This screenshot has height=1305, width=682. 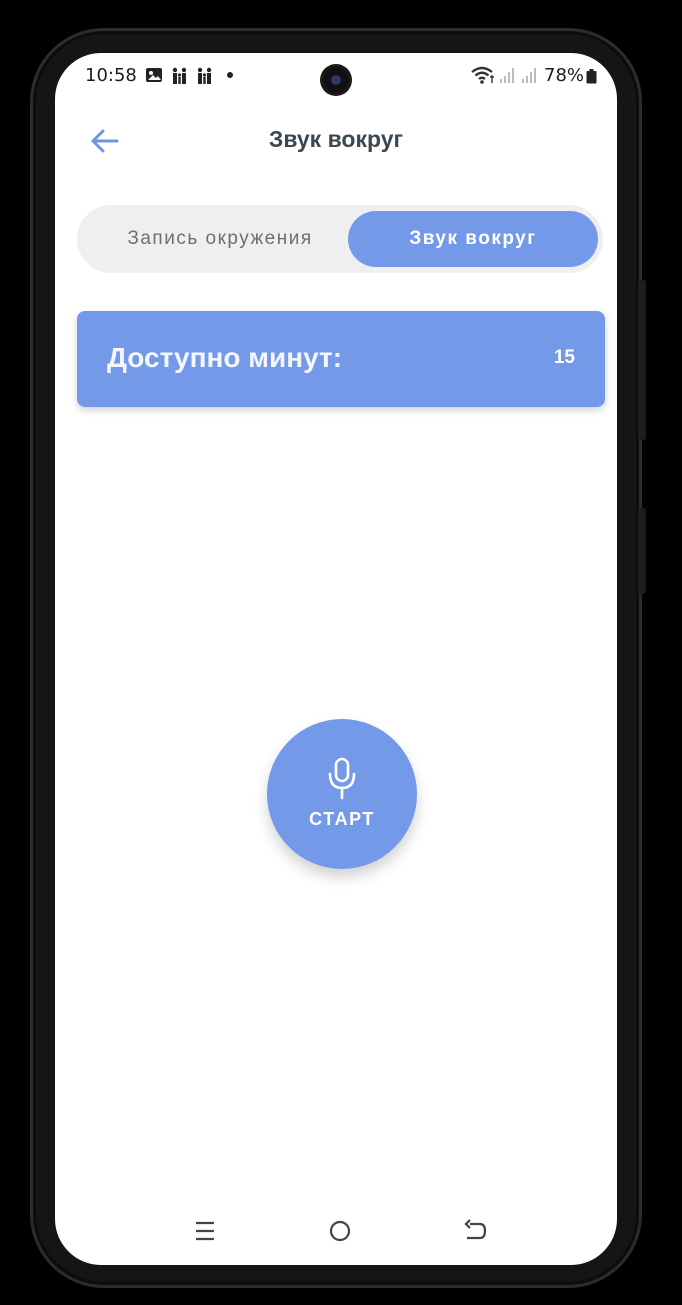 I want to click on back-icon, so click(x=475, y=1229).